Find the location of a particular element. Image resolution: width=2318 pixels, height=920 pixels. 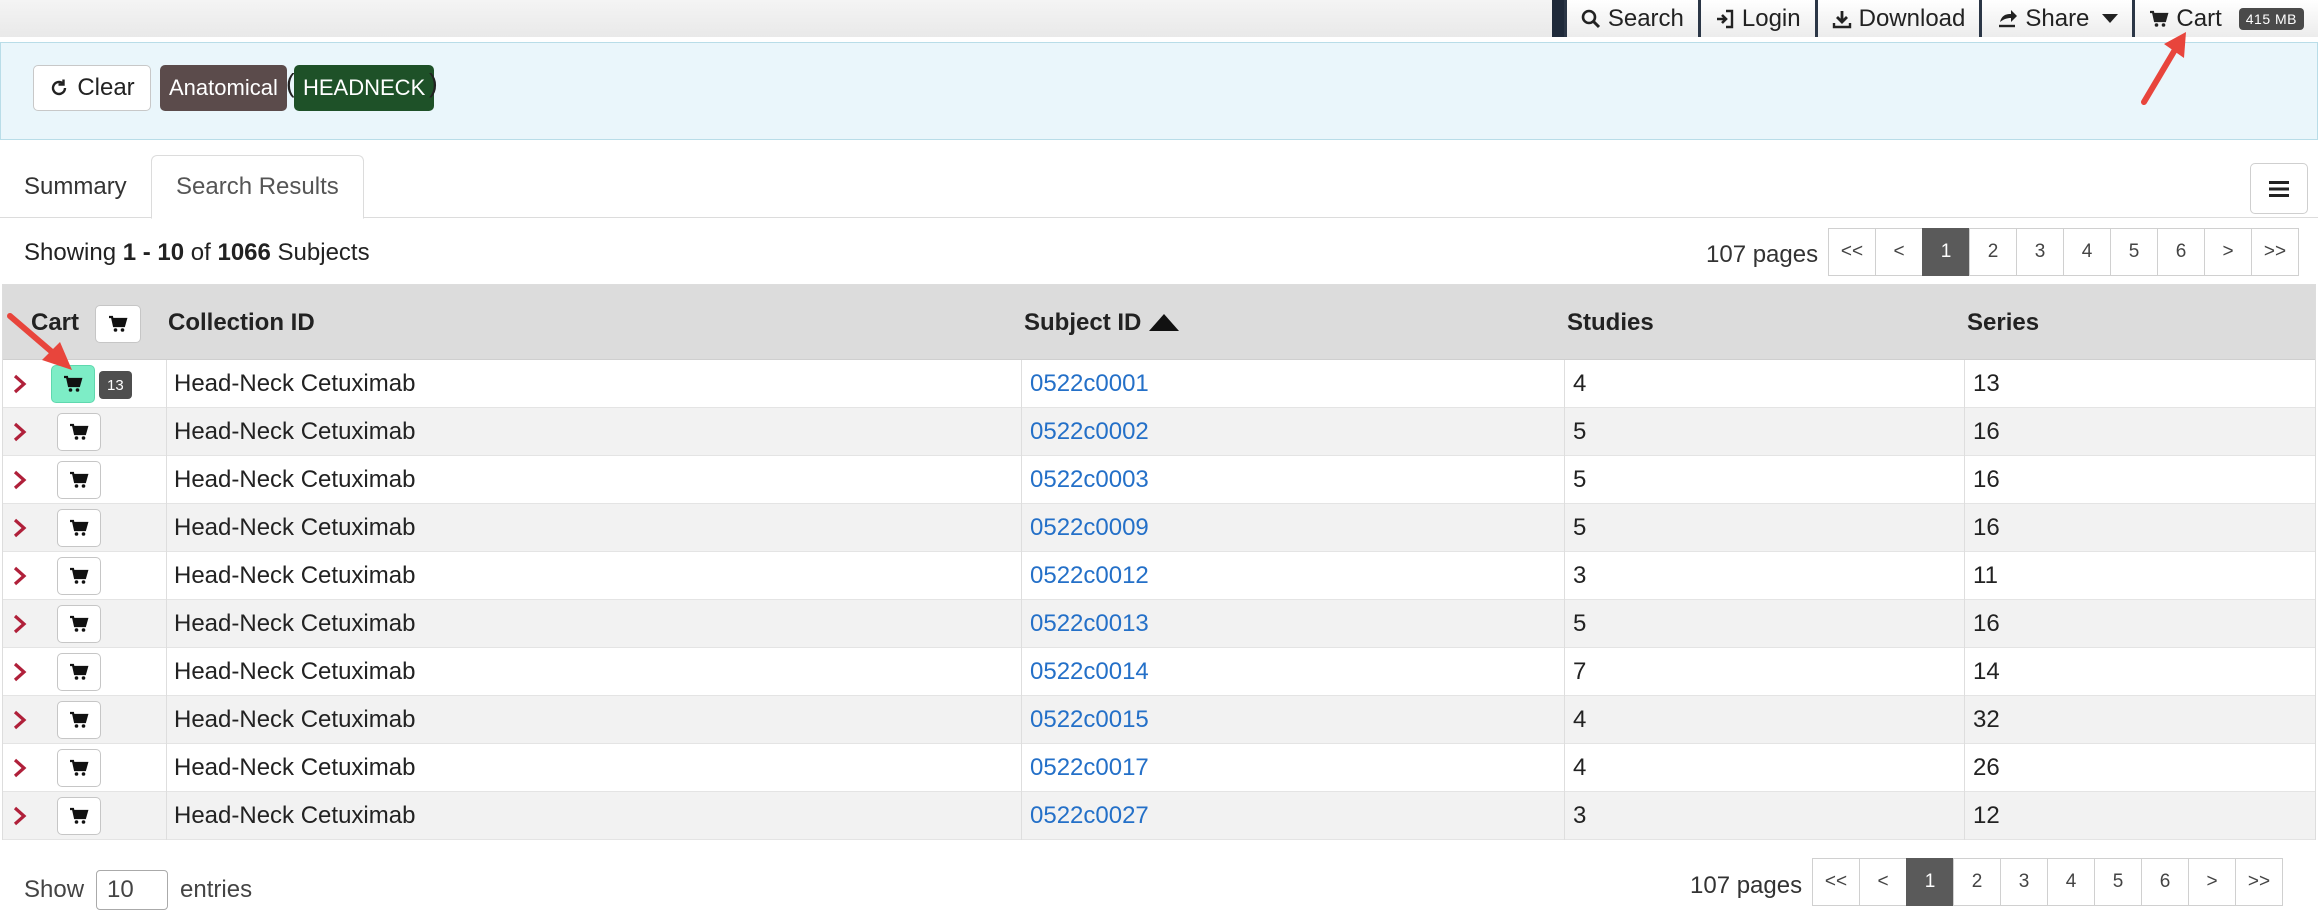

tab-summary: Summary is located at coordinates (75, 186).